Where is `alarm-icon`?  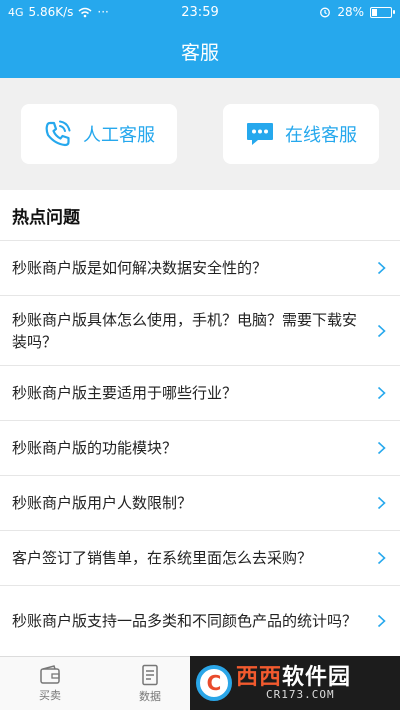 alarm-icon is located at coordinates (325, 12).